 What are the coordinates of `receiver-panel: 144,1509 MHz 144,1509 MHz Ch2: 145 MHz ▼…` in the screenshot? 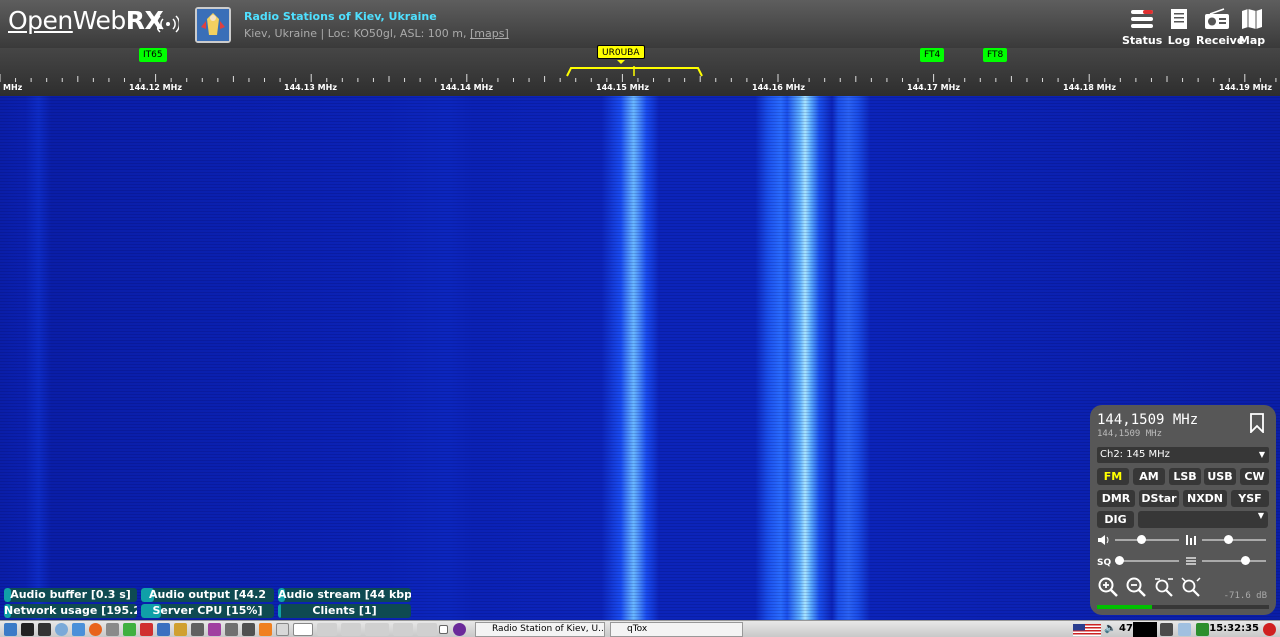 It's located at (1183, 510).